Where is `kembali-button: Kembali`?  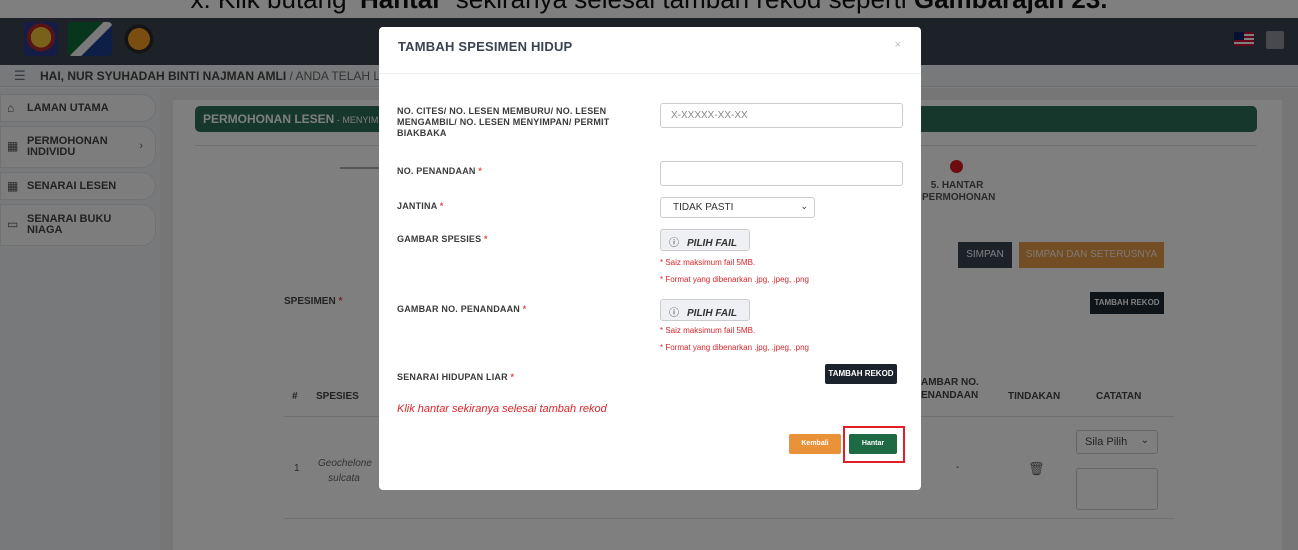 kembali-button: Kembali is located at coordinates (815, 444).